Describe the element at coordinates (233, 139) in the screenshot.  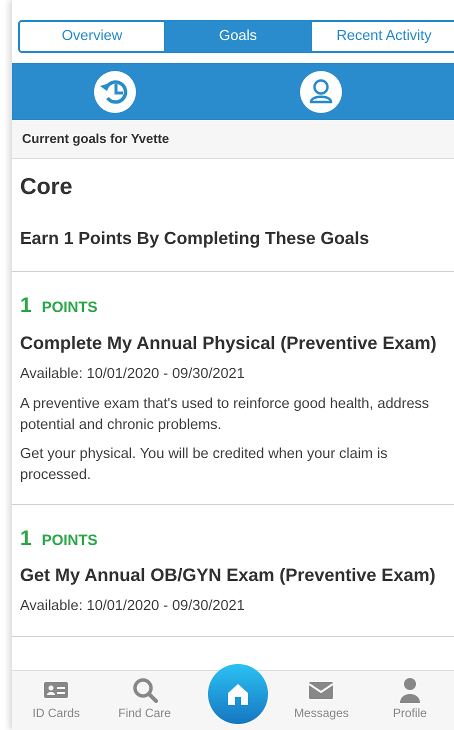
I see `subtitle-bar: Current goals for Yvette` at that location.